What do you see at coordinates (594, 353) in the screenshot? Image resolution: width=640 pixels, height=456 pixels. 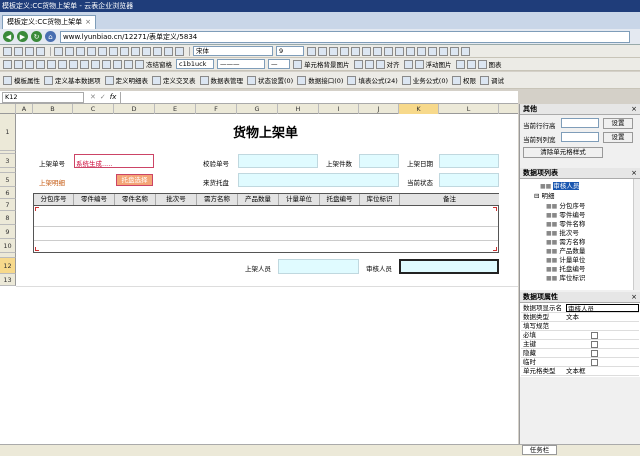 I see `hidden-checkbox` at bounding box center [594, 353].